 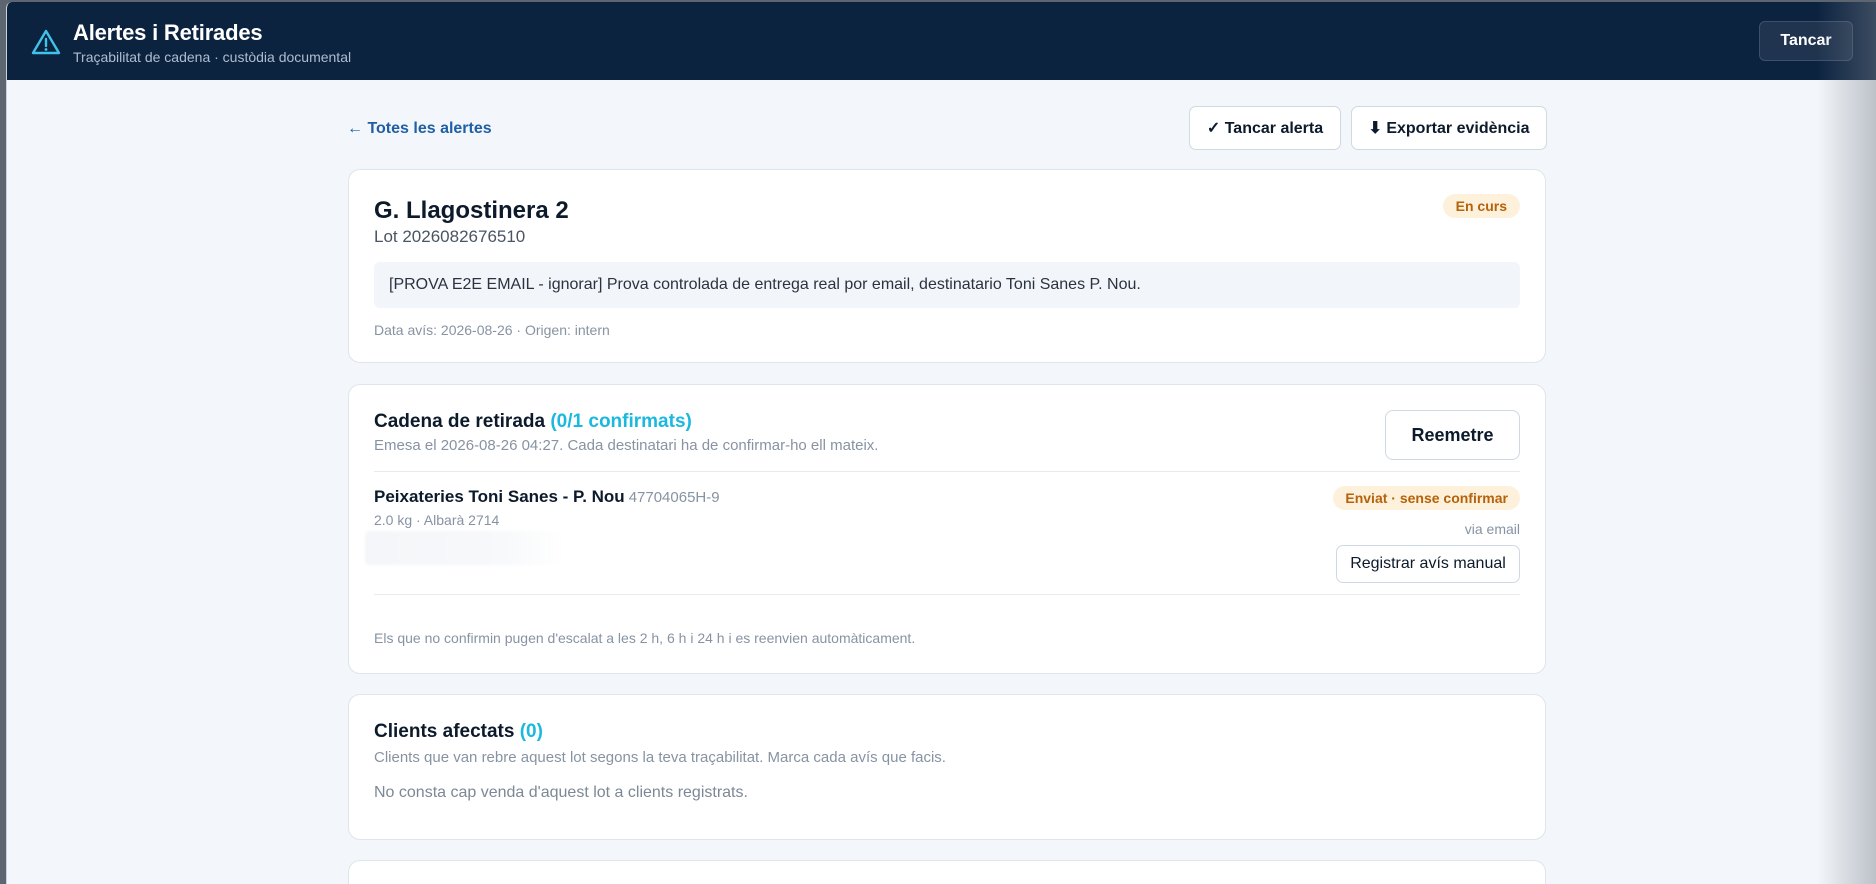 I want to click on resend-button: Reemetre, so click(x=1452, y=435).